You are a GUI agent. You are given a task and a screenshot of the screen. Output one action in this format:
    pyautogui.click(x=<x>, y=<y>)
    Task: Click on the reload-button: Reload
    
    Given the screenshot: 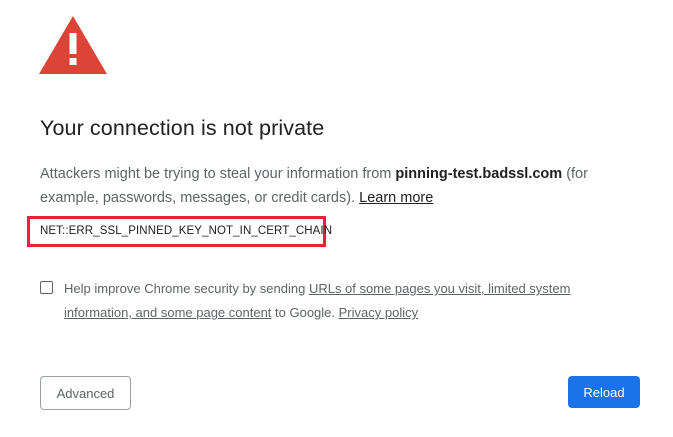 What is the action you would take?
    pyautogui.click(x=604, y=392)
    